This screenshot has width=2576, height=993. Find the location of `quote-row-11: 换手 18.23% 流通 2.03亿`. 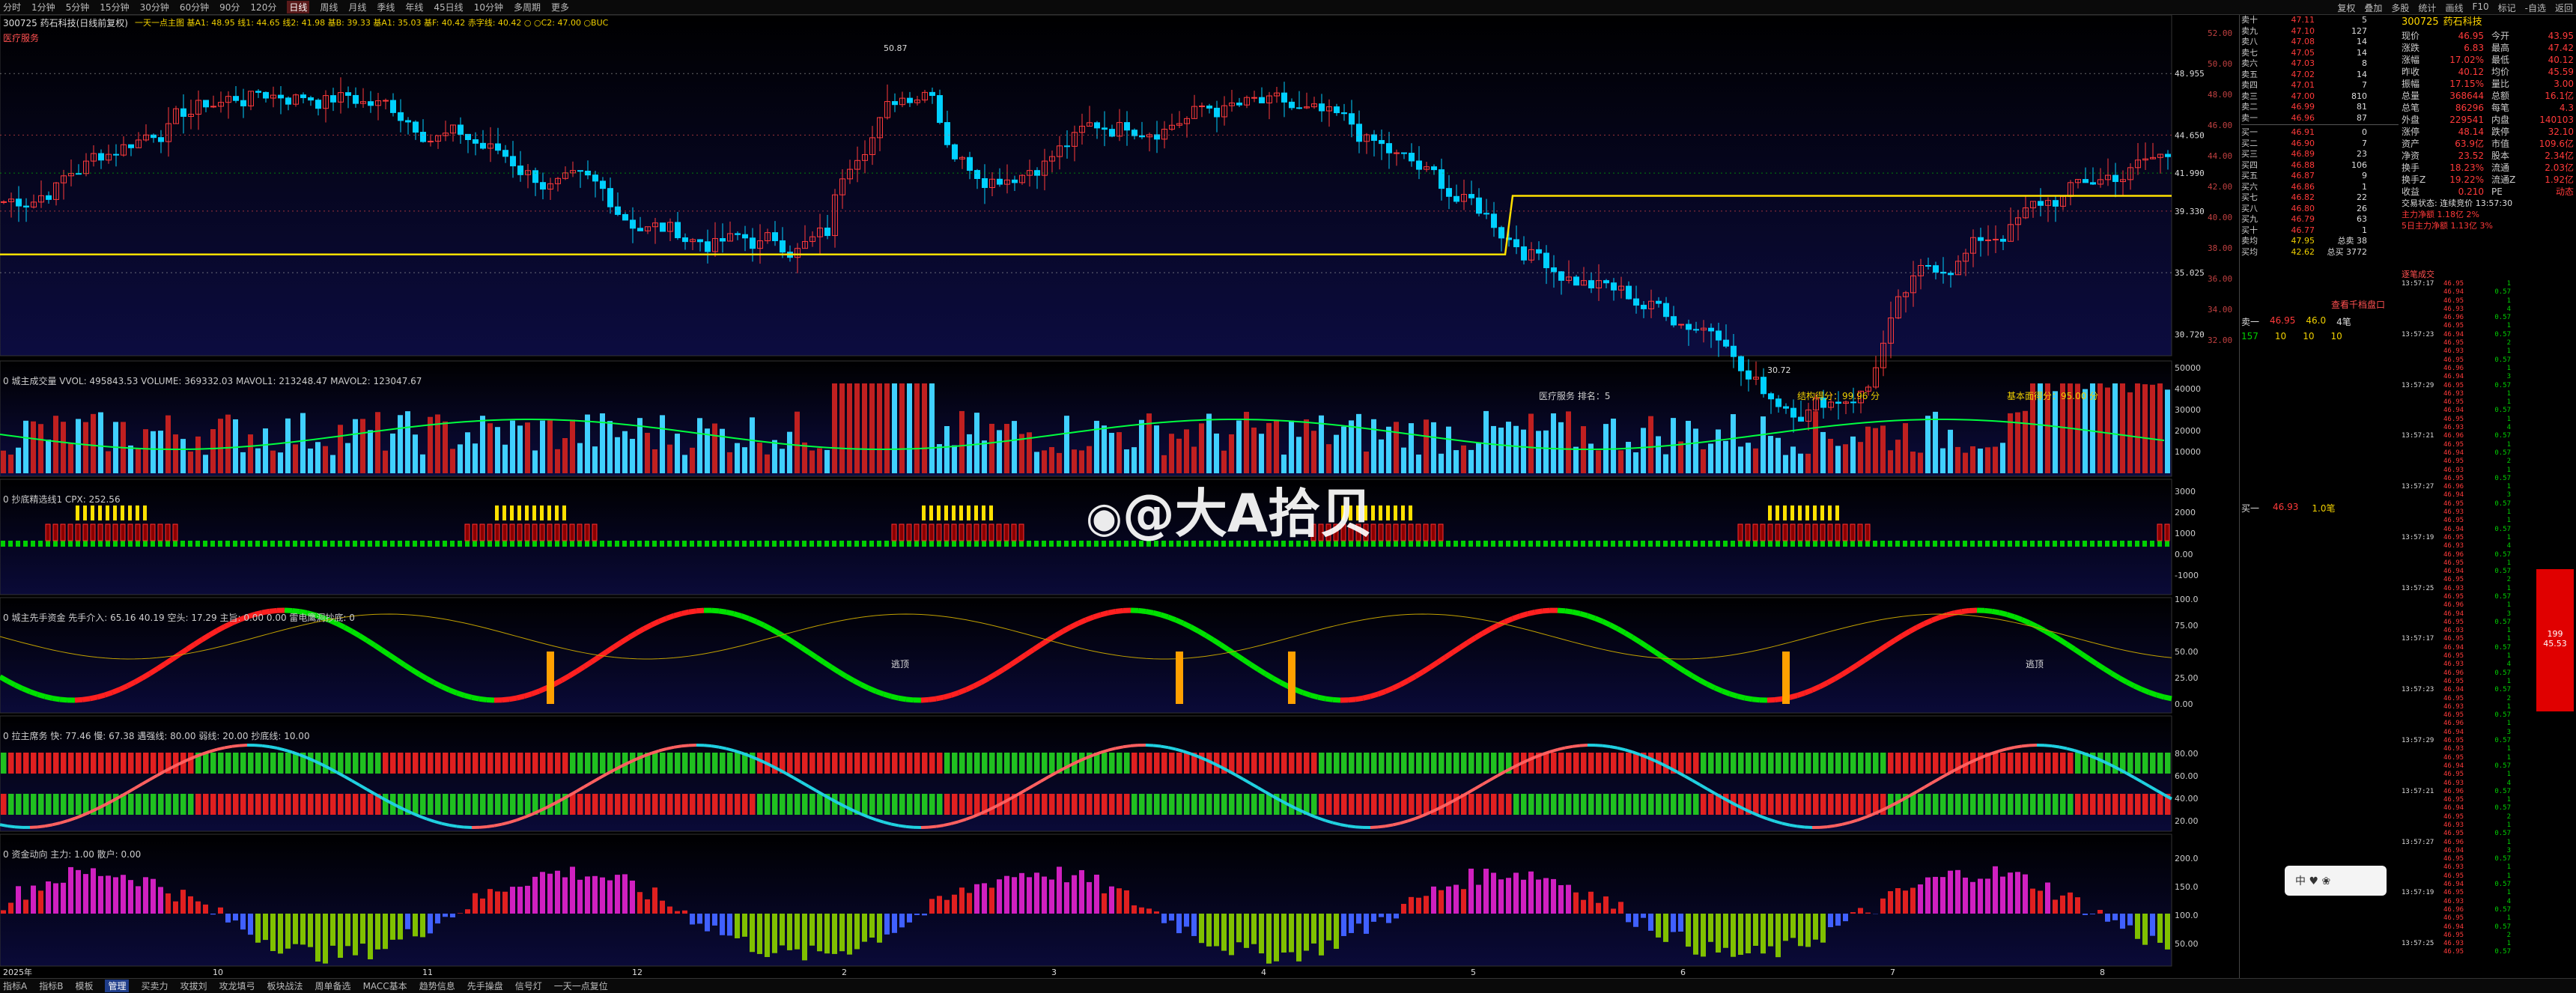

quote-row-11: 换手 18.23% 流通 2.03亿 is located at coordinates (2488, 168).